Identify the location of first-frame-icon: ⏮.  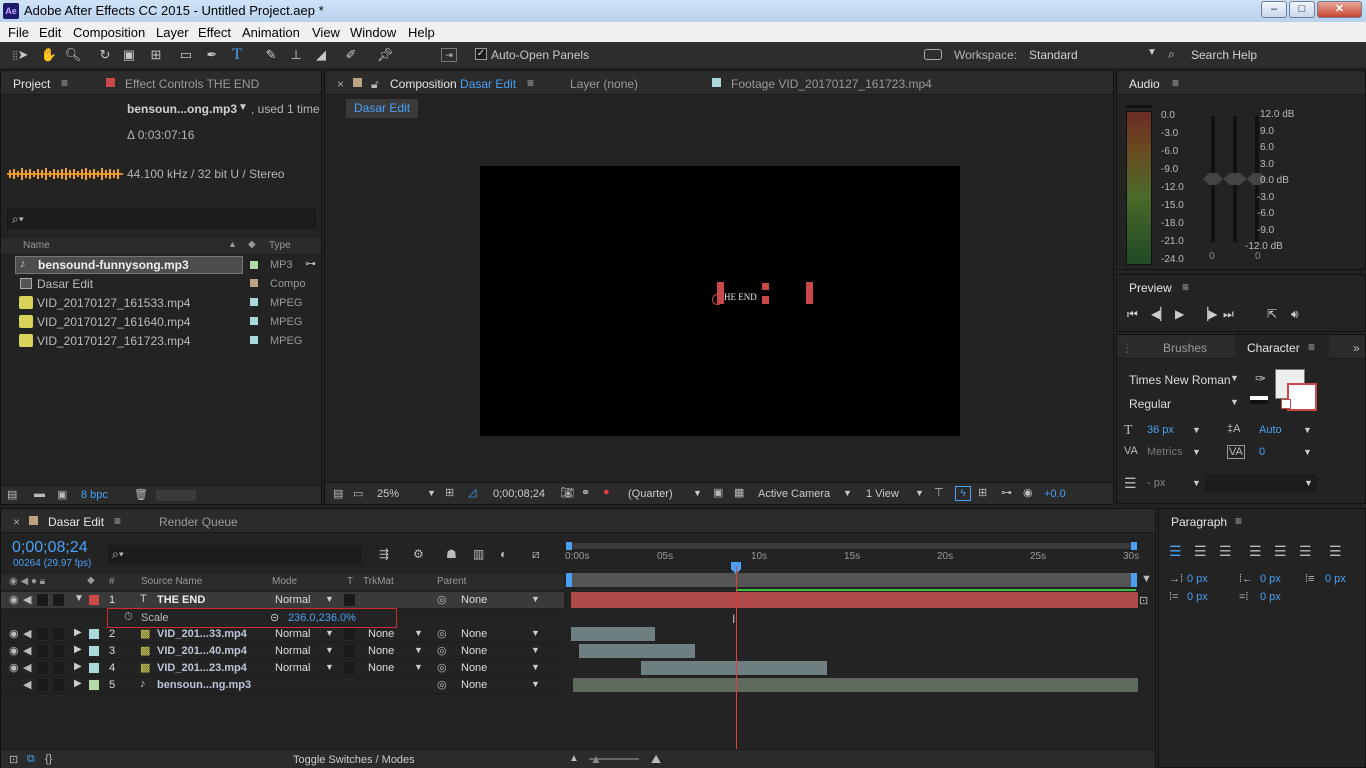
(1132, 314).